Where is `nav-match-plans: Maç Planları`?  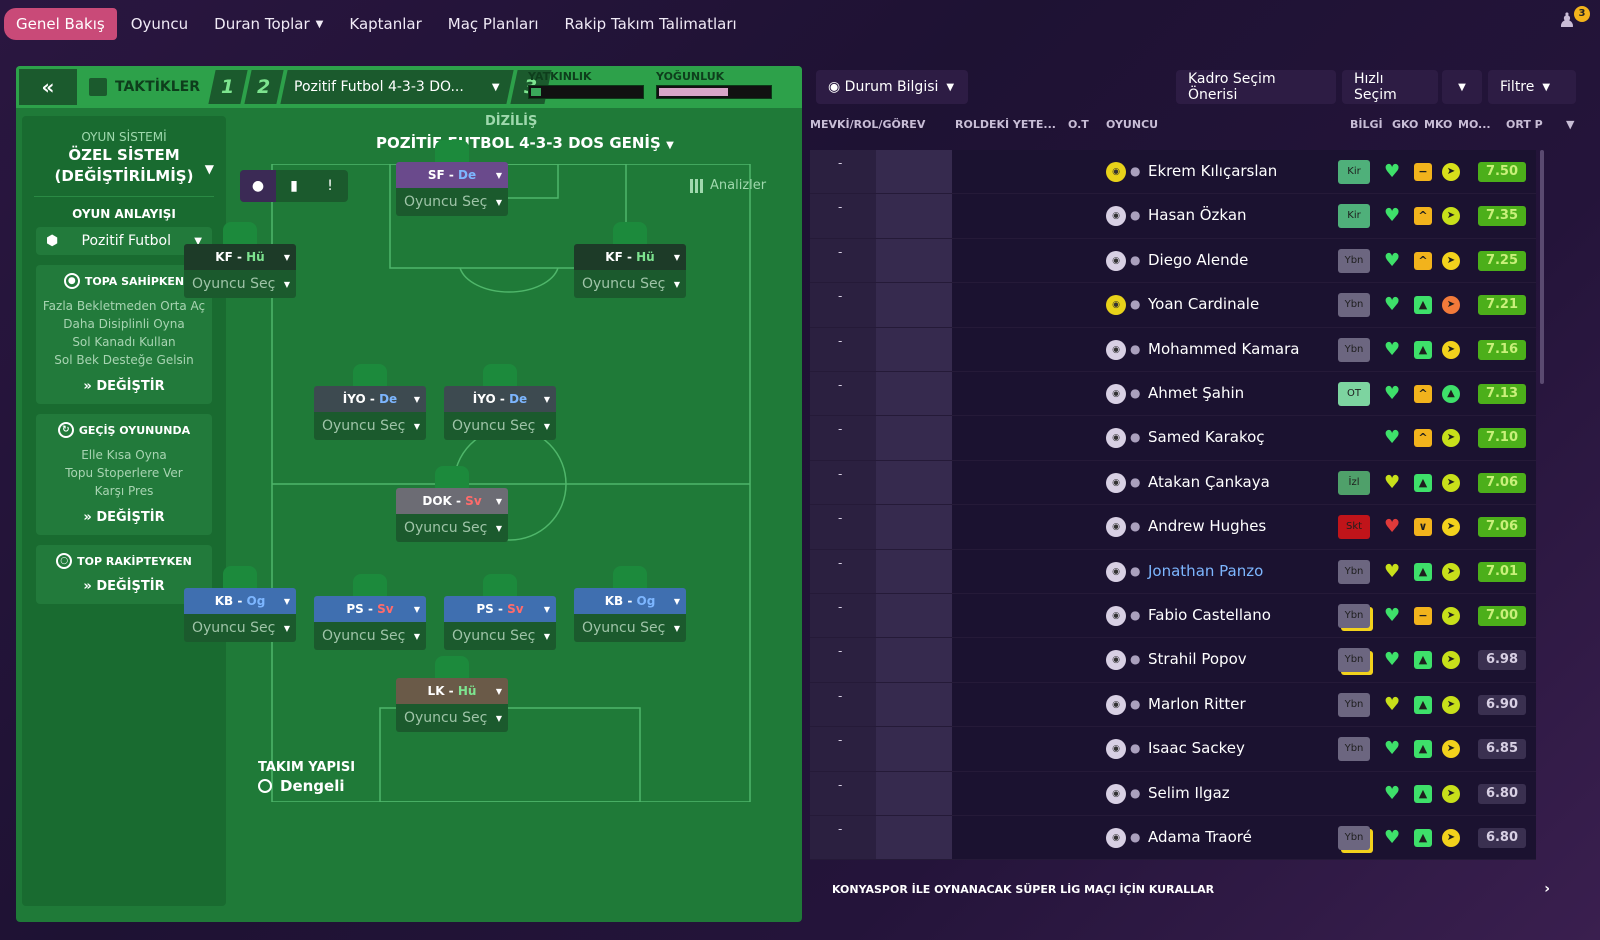 nav-match-plans: Maç Planları is located at coordinates (493, 24).